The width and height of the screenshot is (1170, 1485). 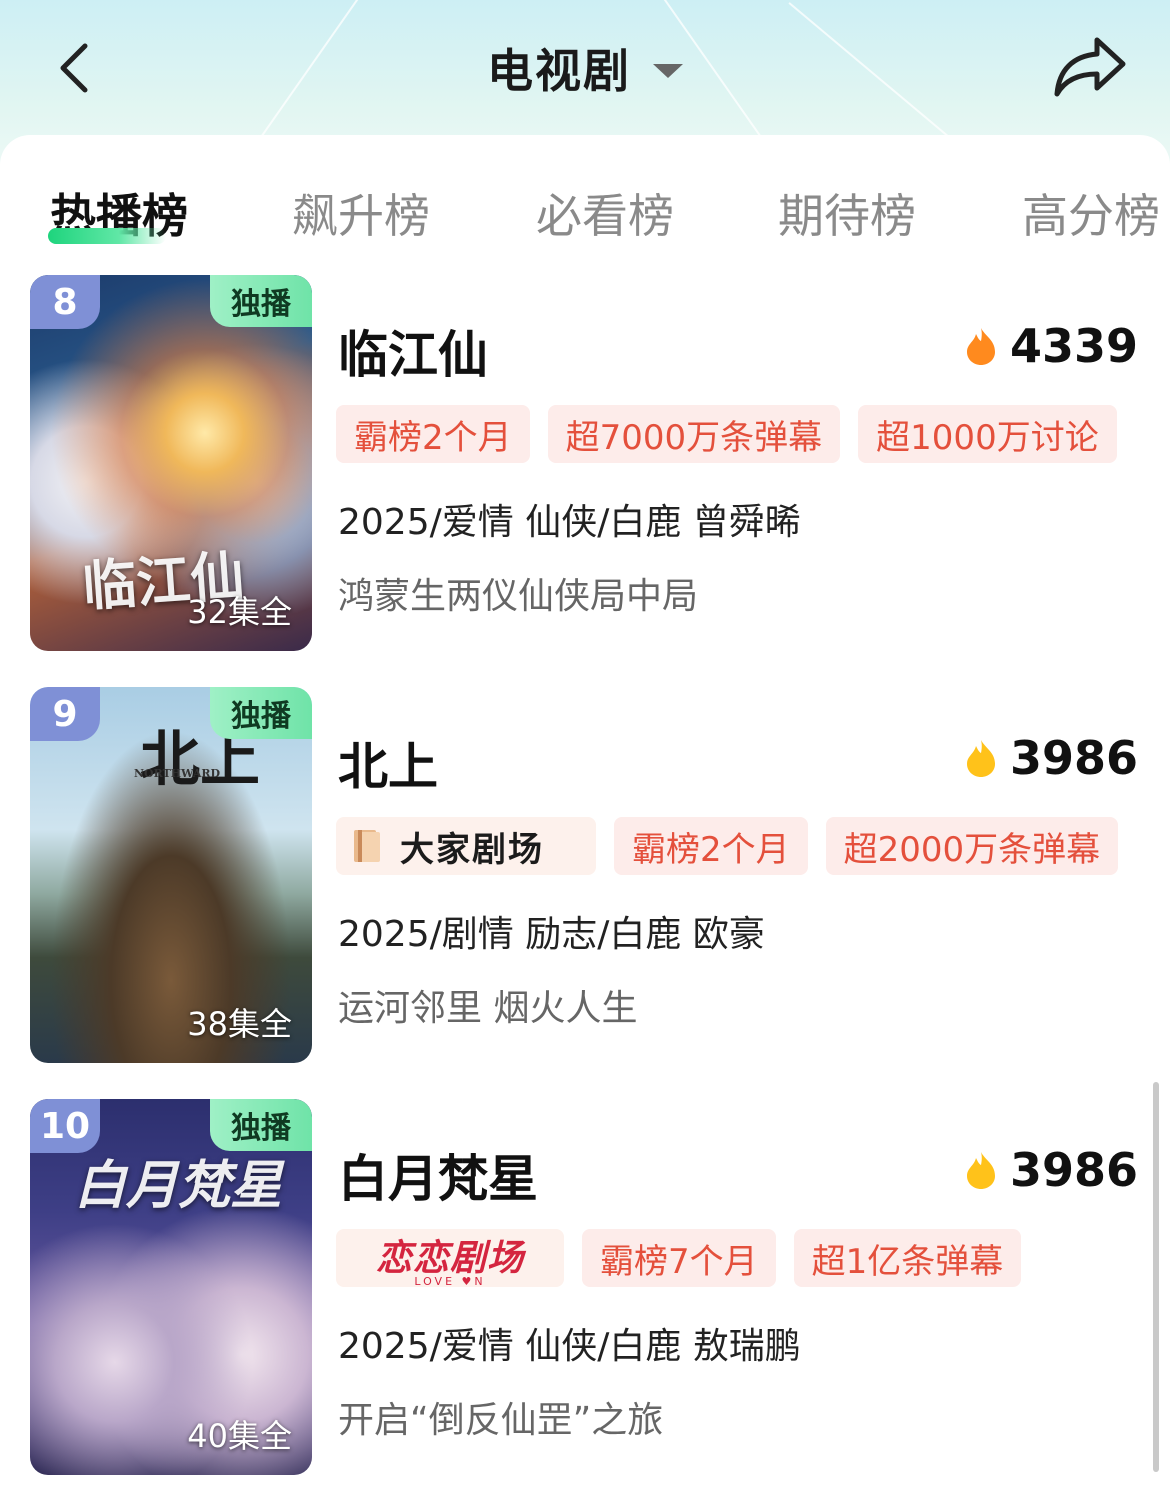 I want to click on share-arrow-icon, so click(x=1090, y=67).